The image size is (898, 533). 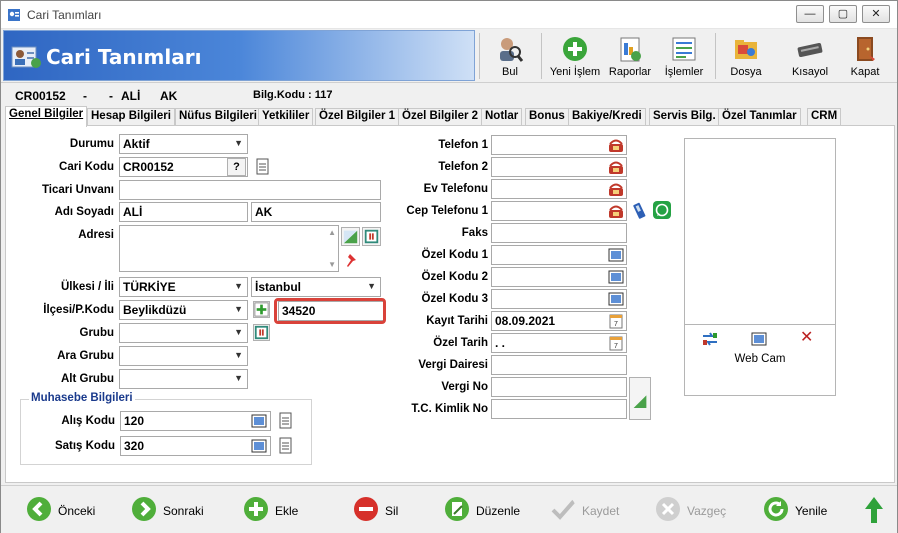 I want to click on webcam-icon, so click(x=759, y=339).